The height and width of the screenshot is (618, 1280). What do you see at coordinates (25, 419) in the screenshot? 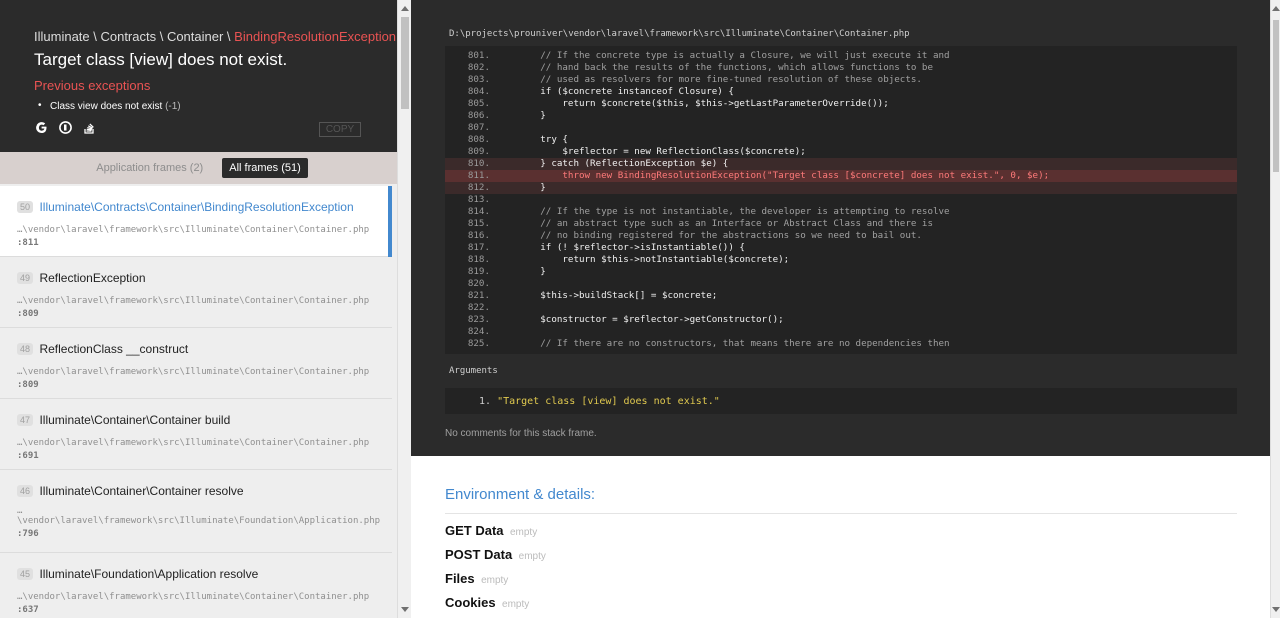
I see `frame-index: 47` at bounding box center [25, 419].